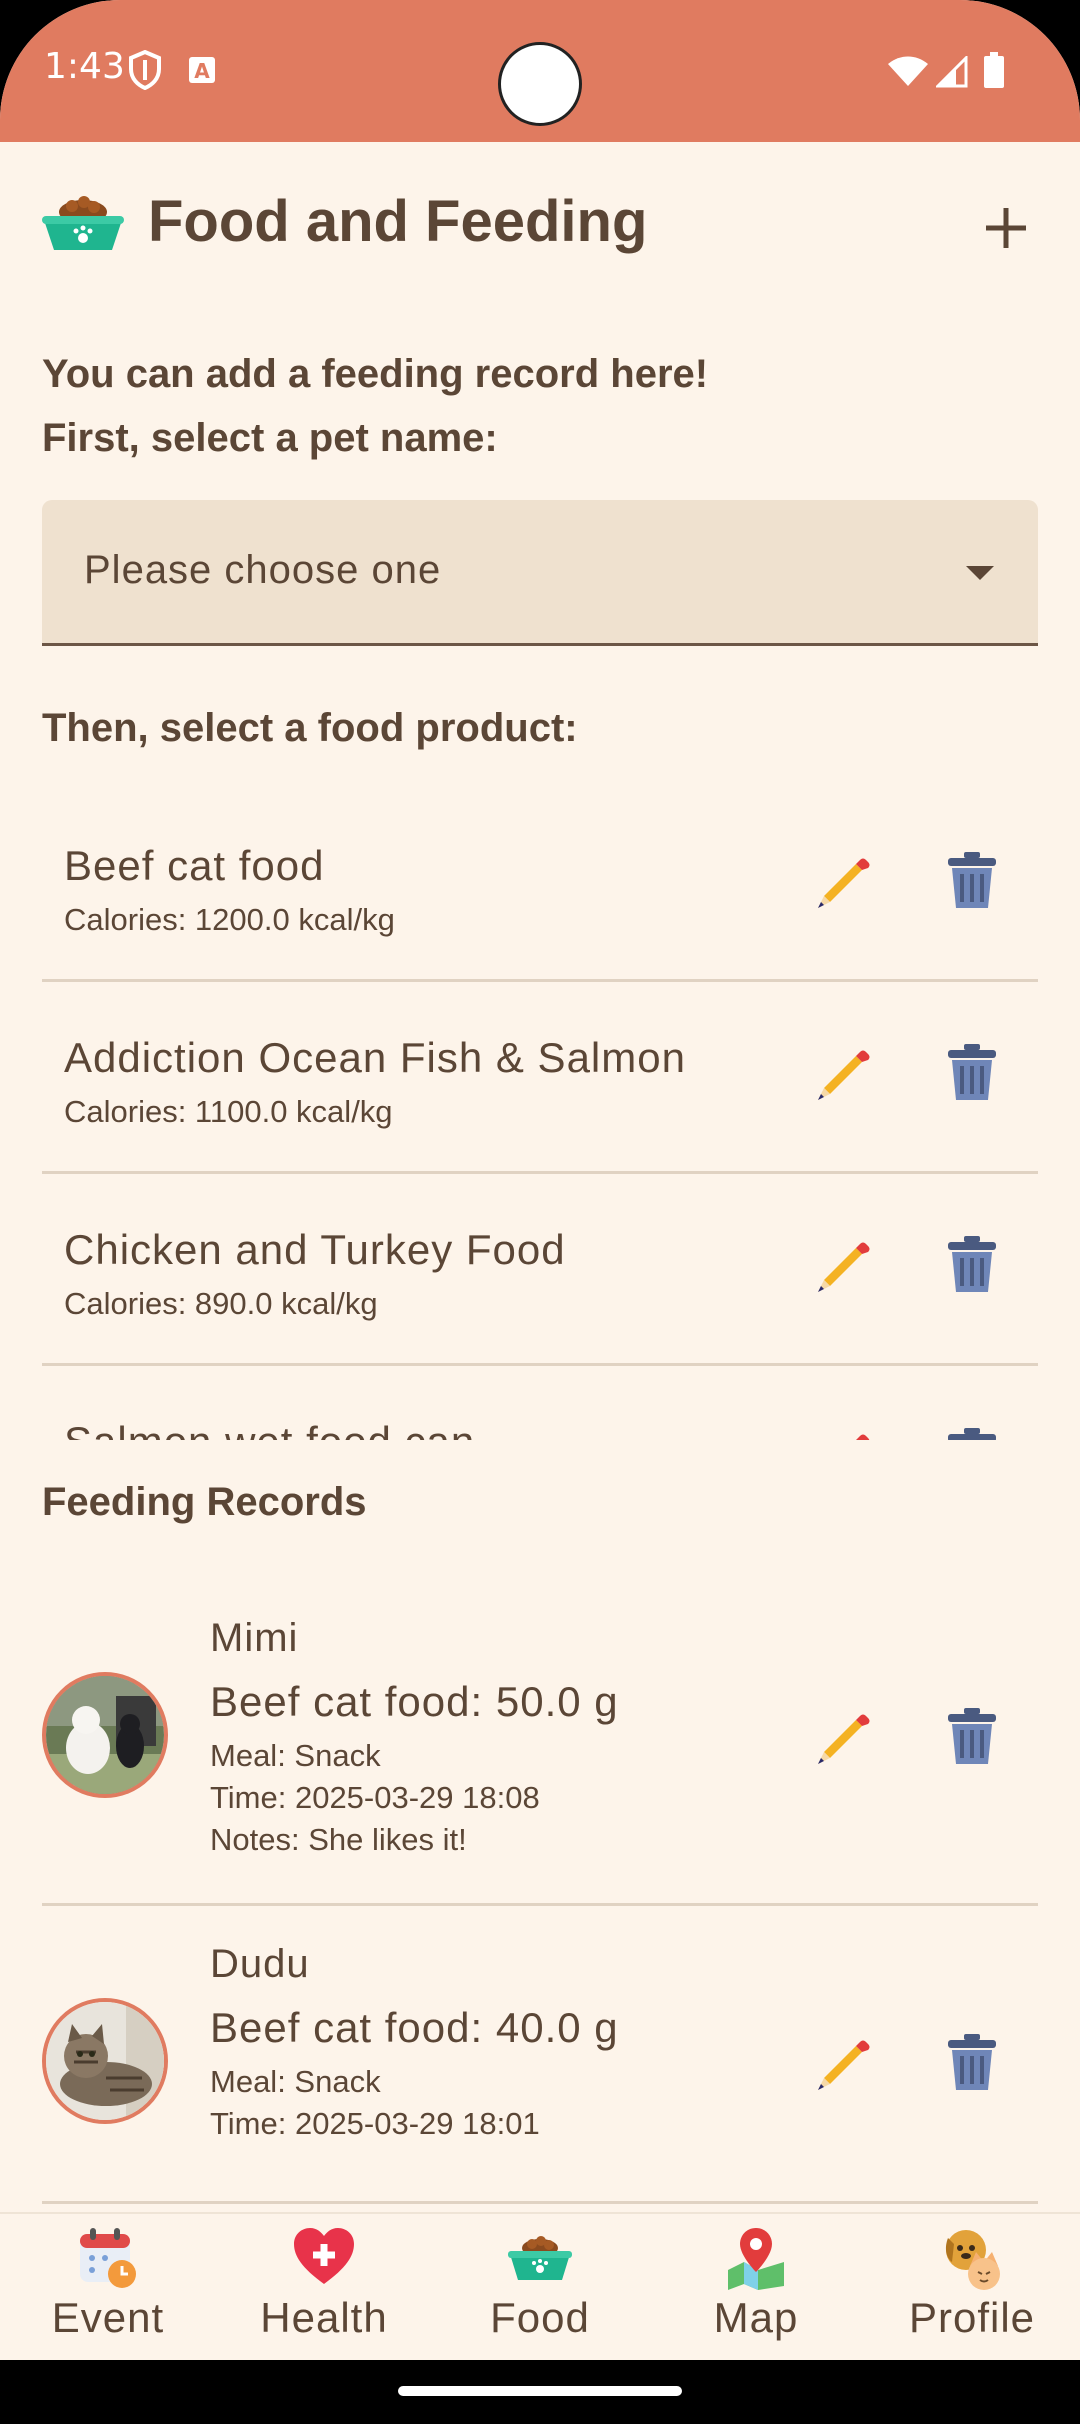  I want to click on signal-icon, so click(951, 73).